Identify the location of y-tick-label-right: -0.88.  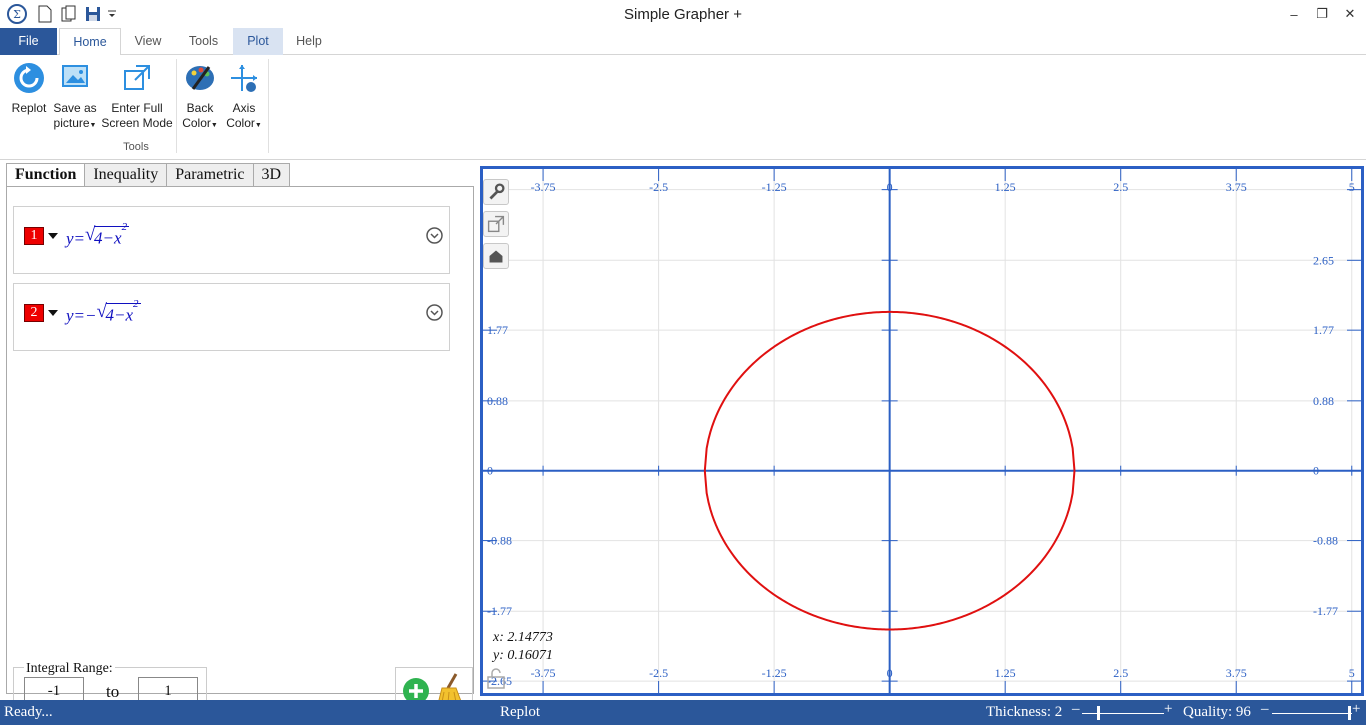
(1325, 541).